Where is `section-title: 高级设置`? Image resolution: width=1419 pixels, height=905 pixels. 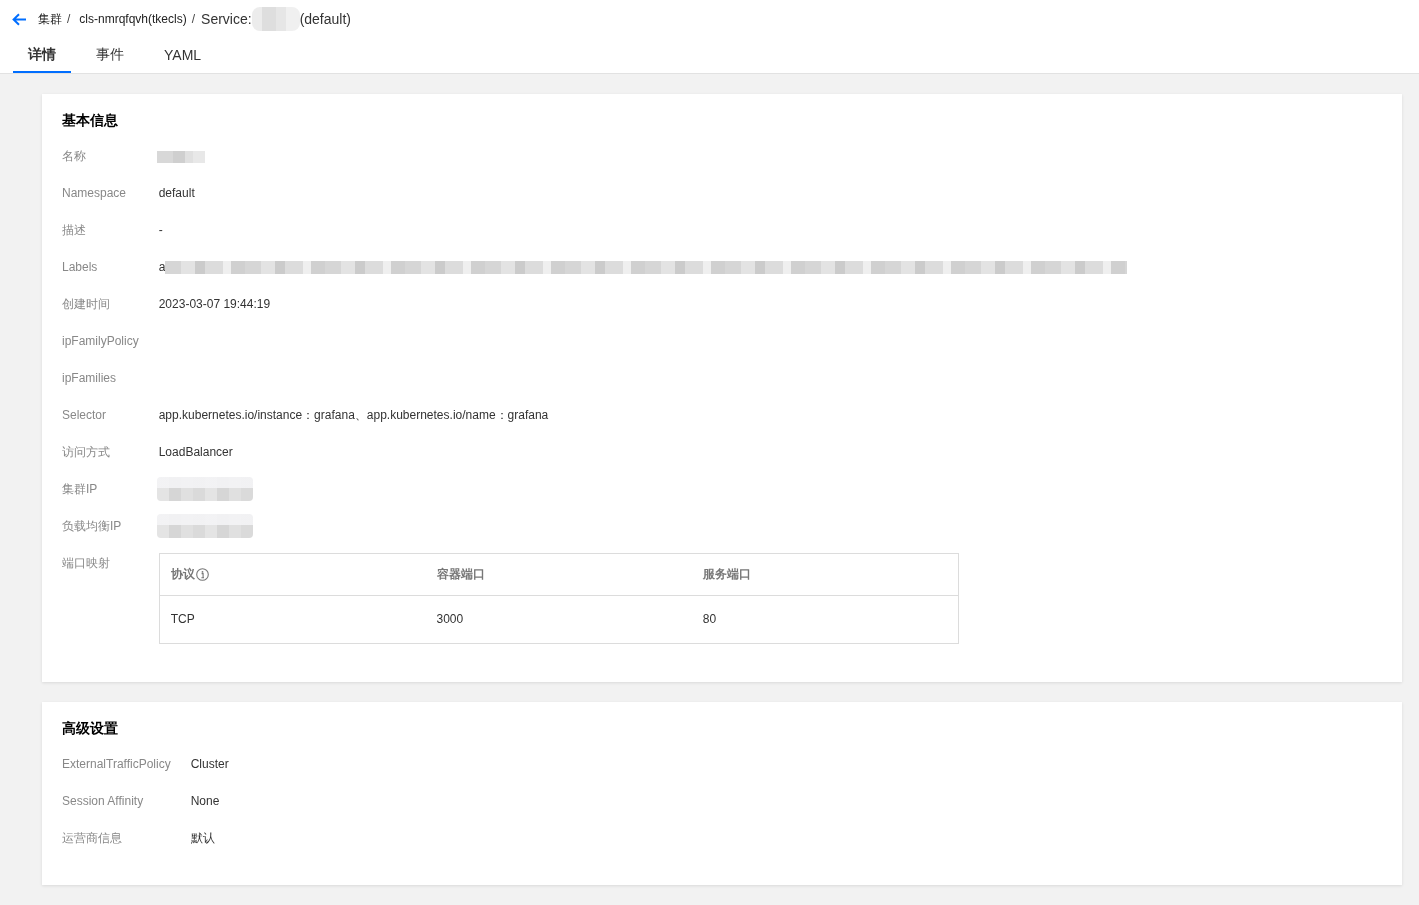 section-title: 高级设置 is located at coordinates (90, 728).